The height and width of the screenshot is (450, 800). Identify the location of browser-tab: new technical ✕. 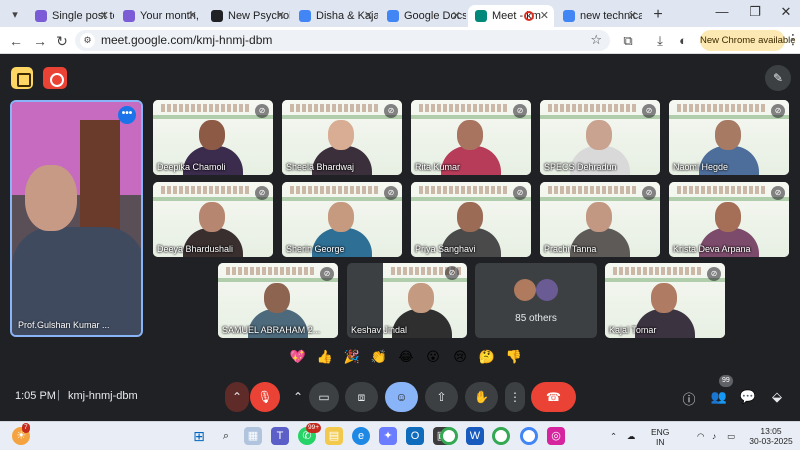
(599, 16).